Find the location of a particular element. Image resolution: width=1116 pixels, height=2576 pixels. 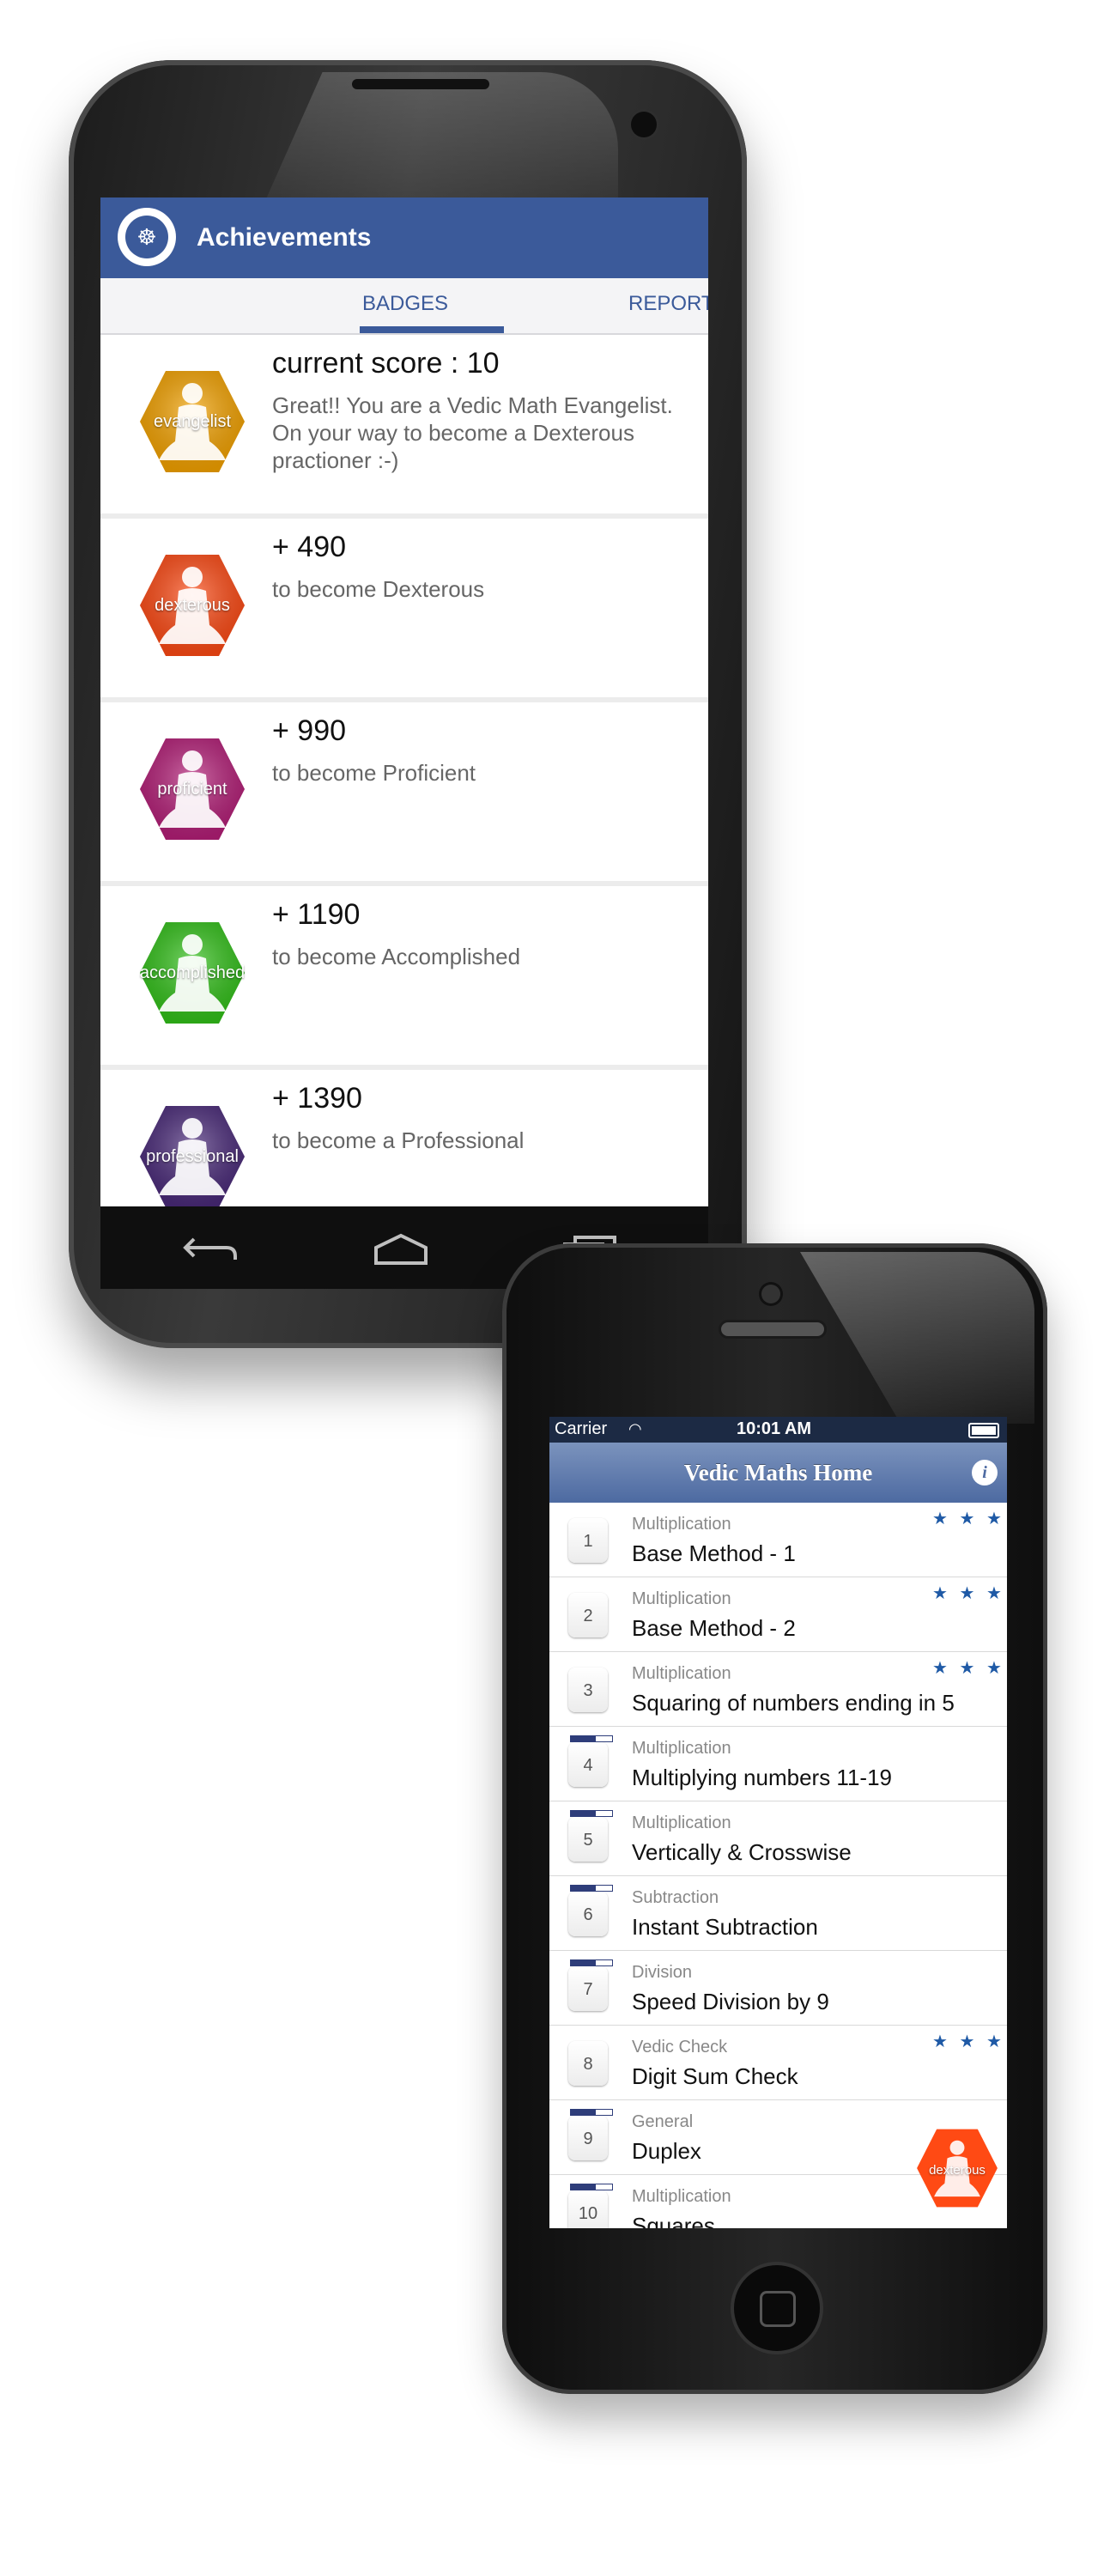

lesson-number-box: 1 is located at coordinates (588, 1540).